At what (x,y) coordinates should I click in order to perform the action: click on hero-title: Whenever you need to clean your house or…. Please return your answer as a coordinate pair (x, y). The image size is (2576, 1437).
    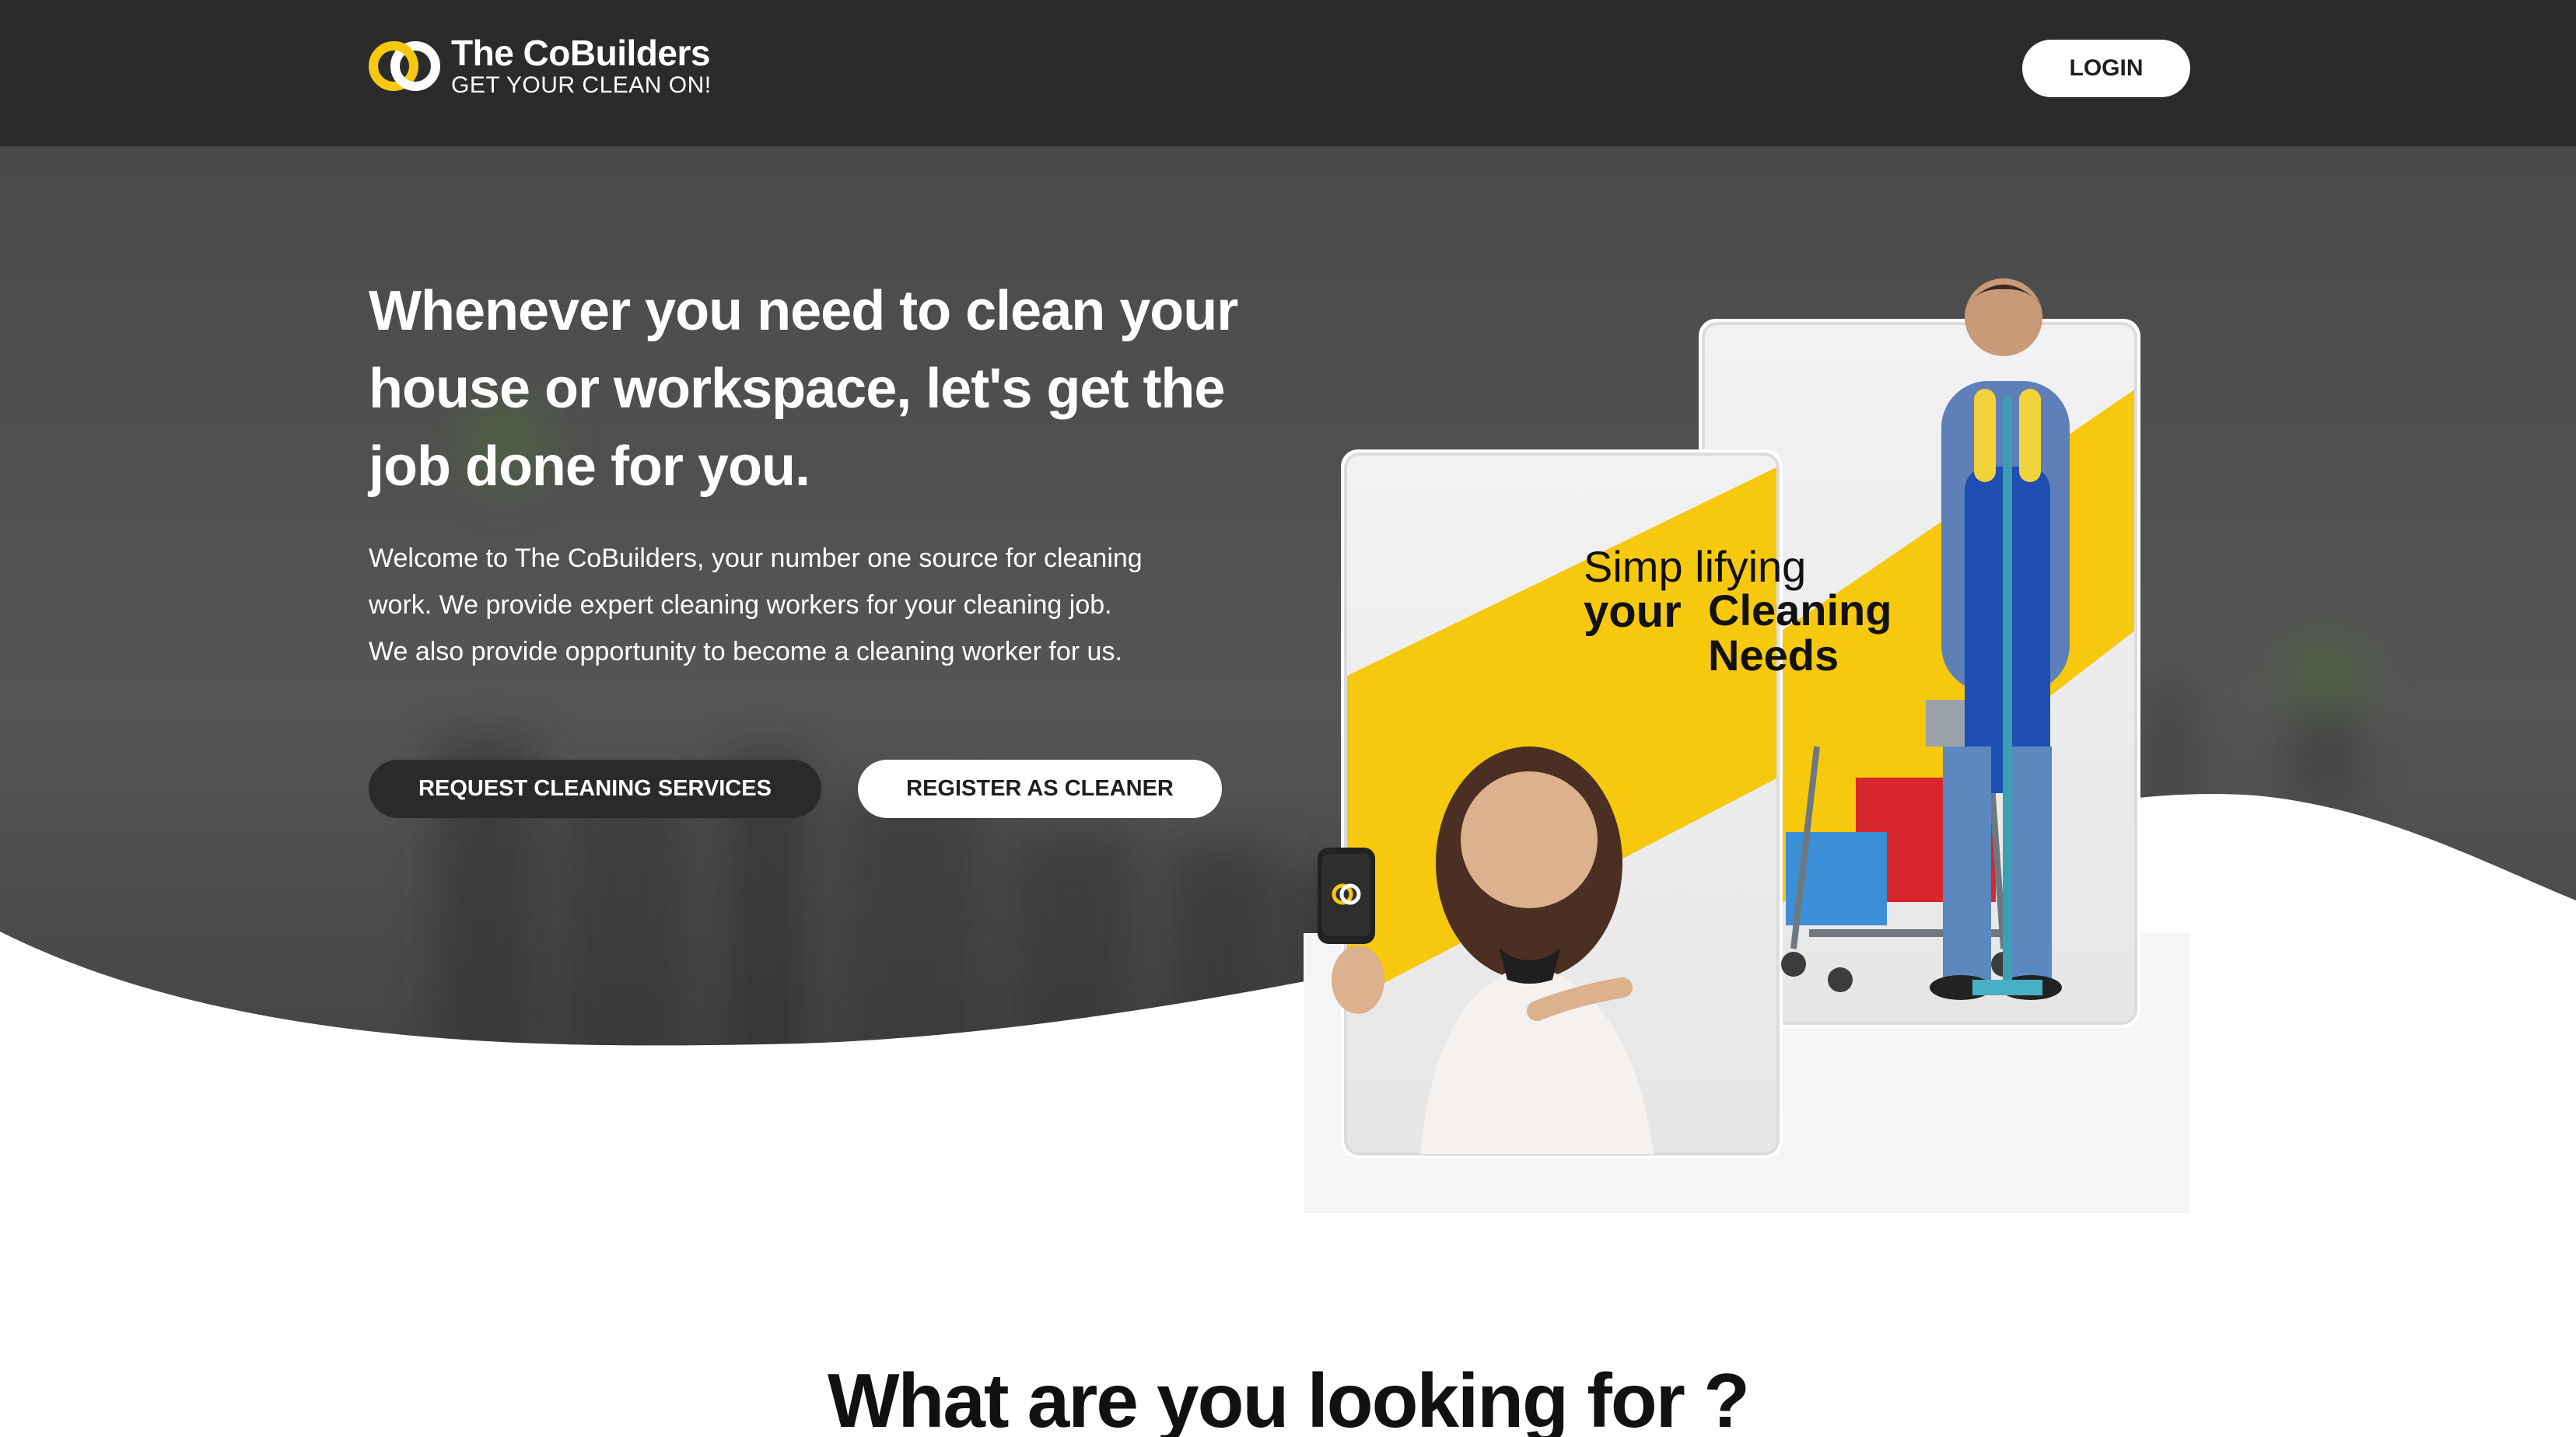
    Looking at the image, I should click on (804, 389).